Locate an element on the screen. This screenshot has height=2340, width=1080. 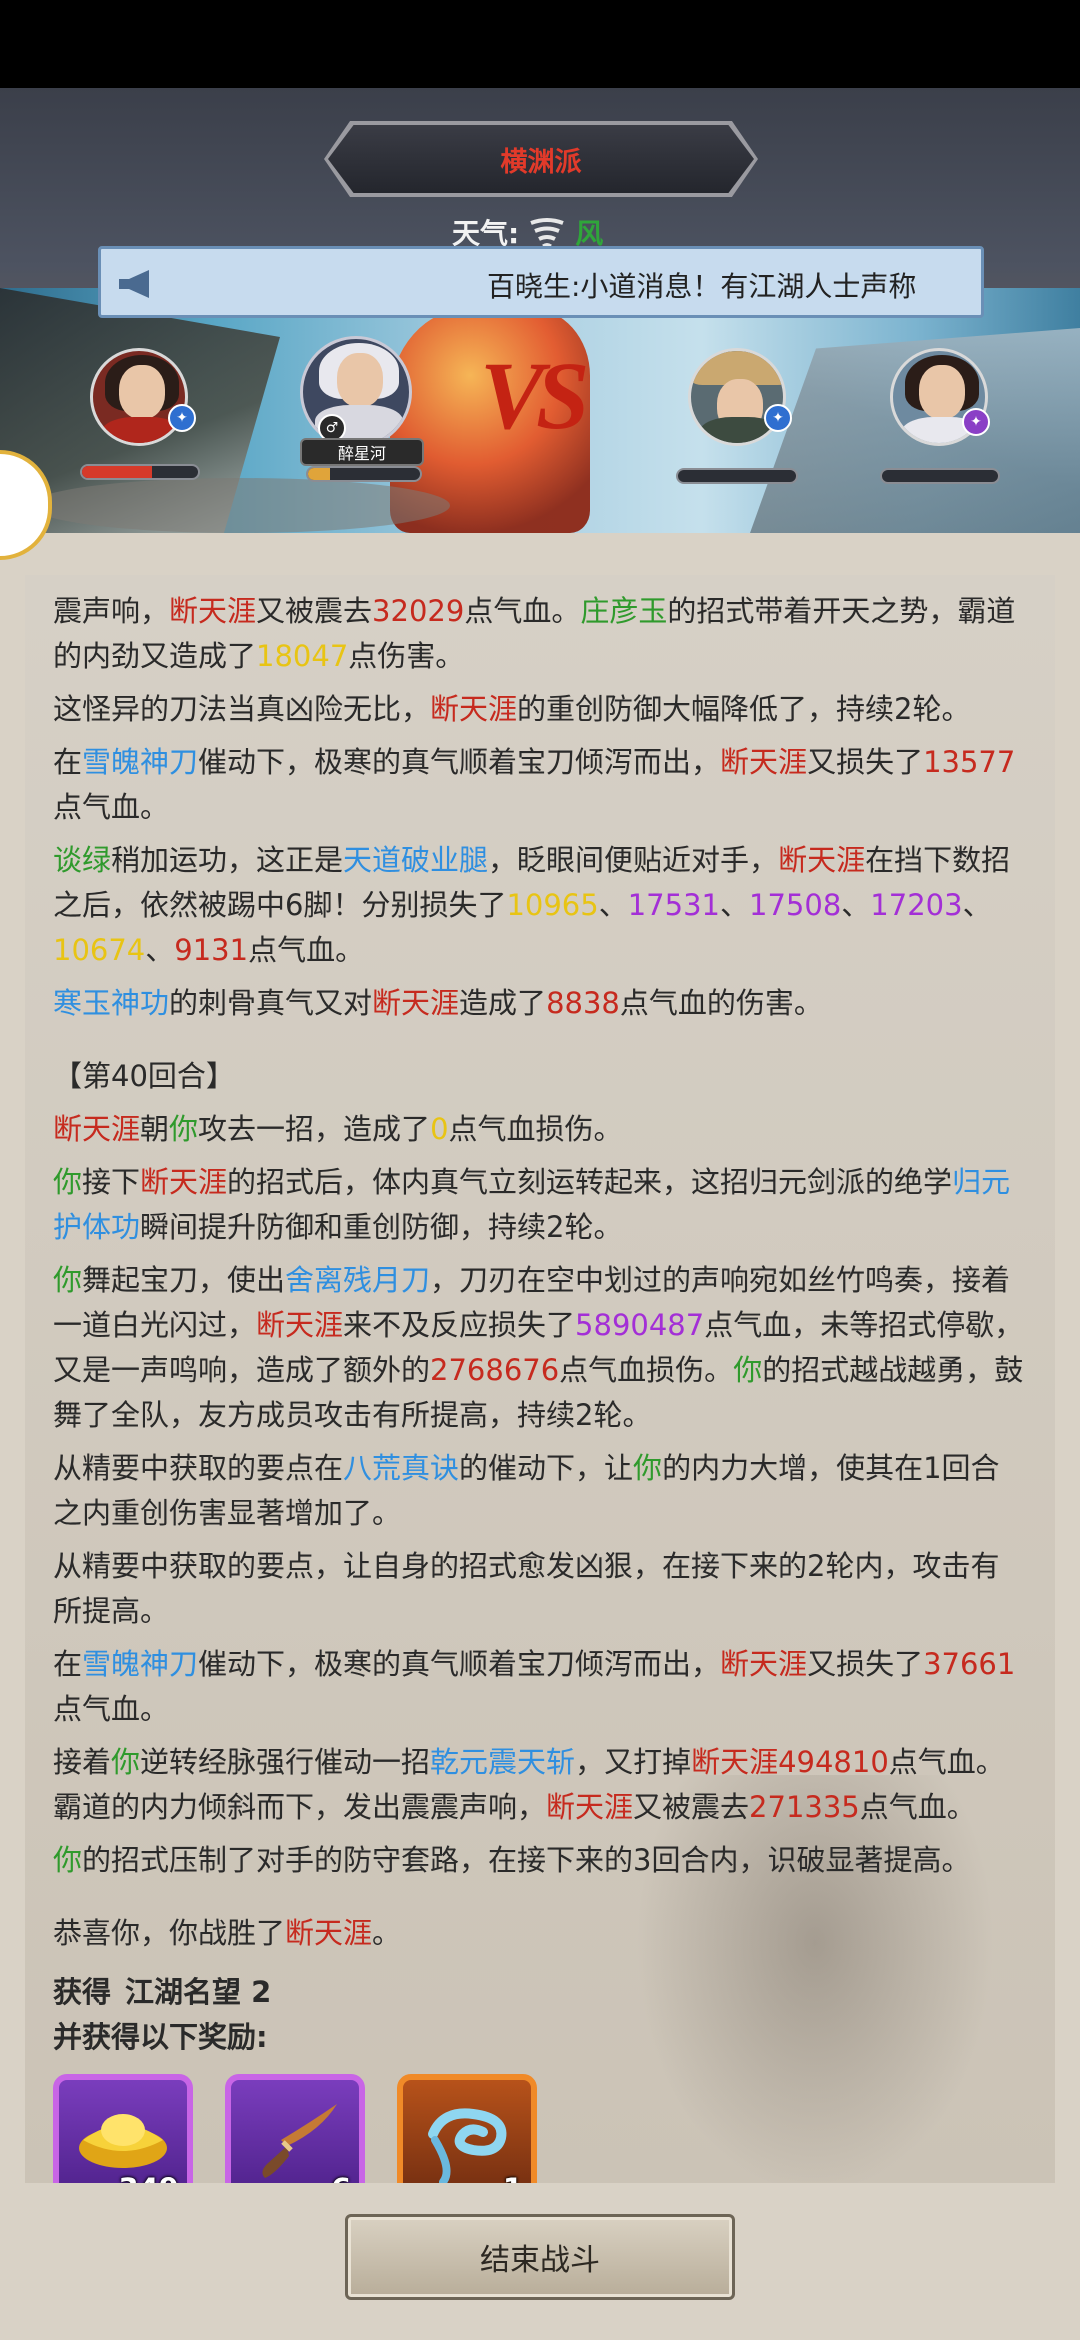
dagger-icon is located at coordinates (299, 2141).